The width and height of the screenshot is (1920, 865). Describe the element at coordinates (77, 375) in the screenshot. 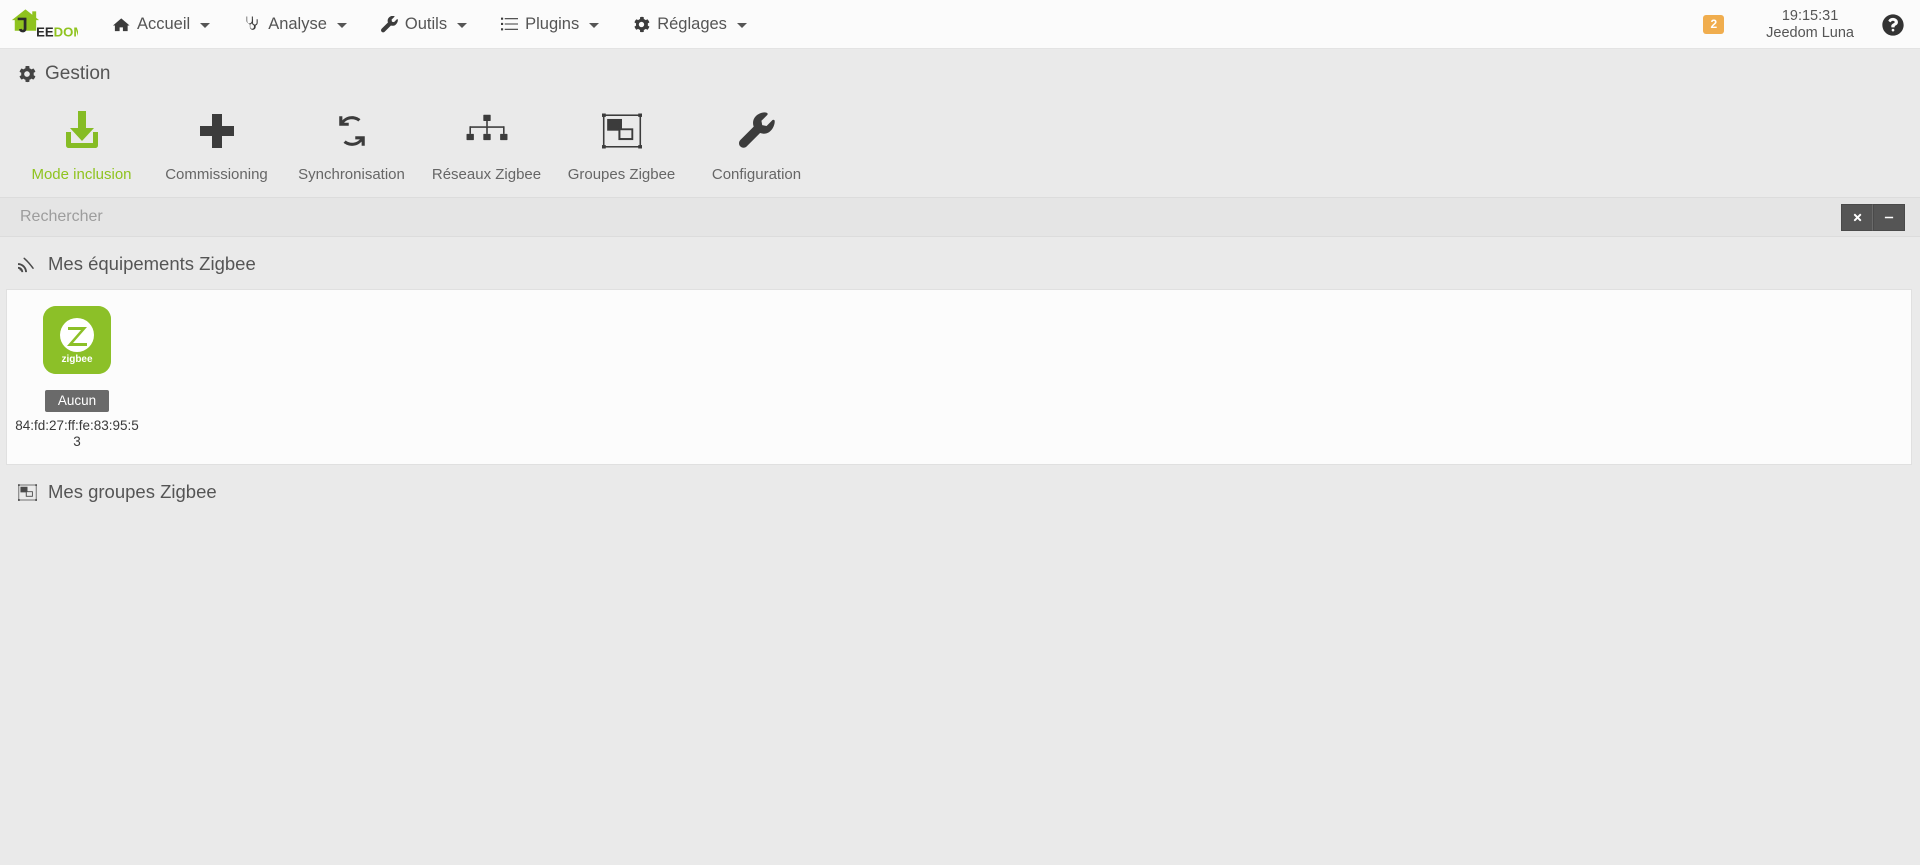

I see `equipment-card: zigbee Aucun 84:fd:27:ff:fe:83:95:53` at that location.